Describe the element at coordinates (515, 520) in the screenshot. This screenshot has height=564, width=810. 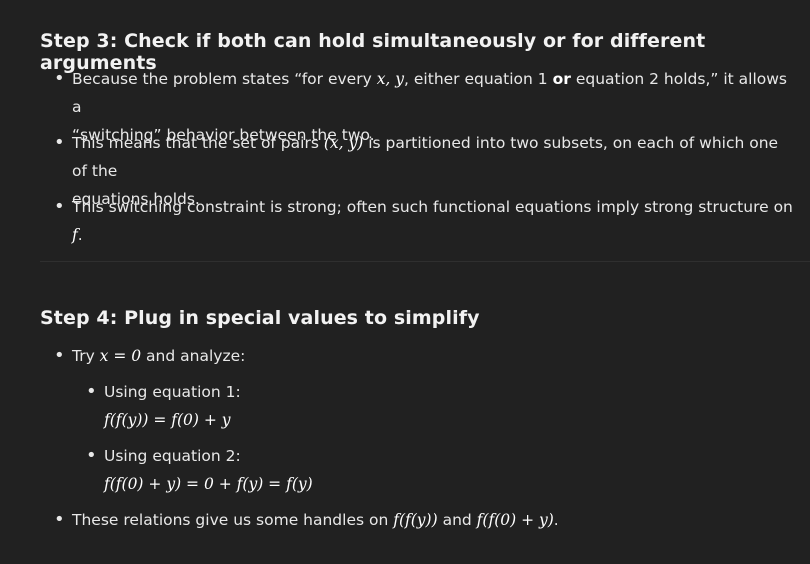
I see `math-ff0y: f(f(0) + y)` at that location.